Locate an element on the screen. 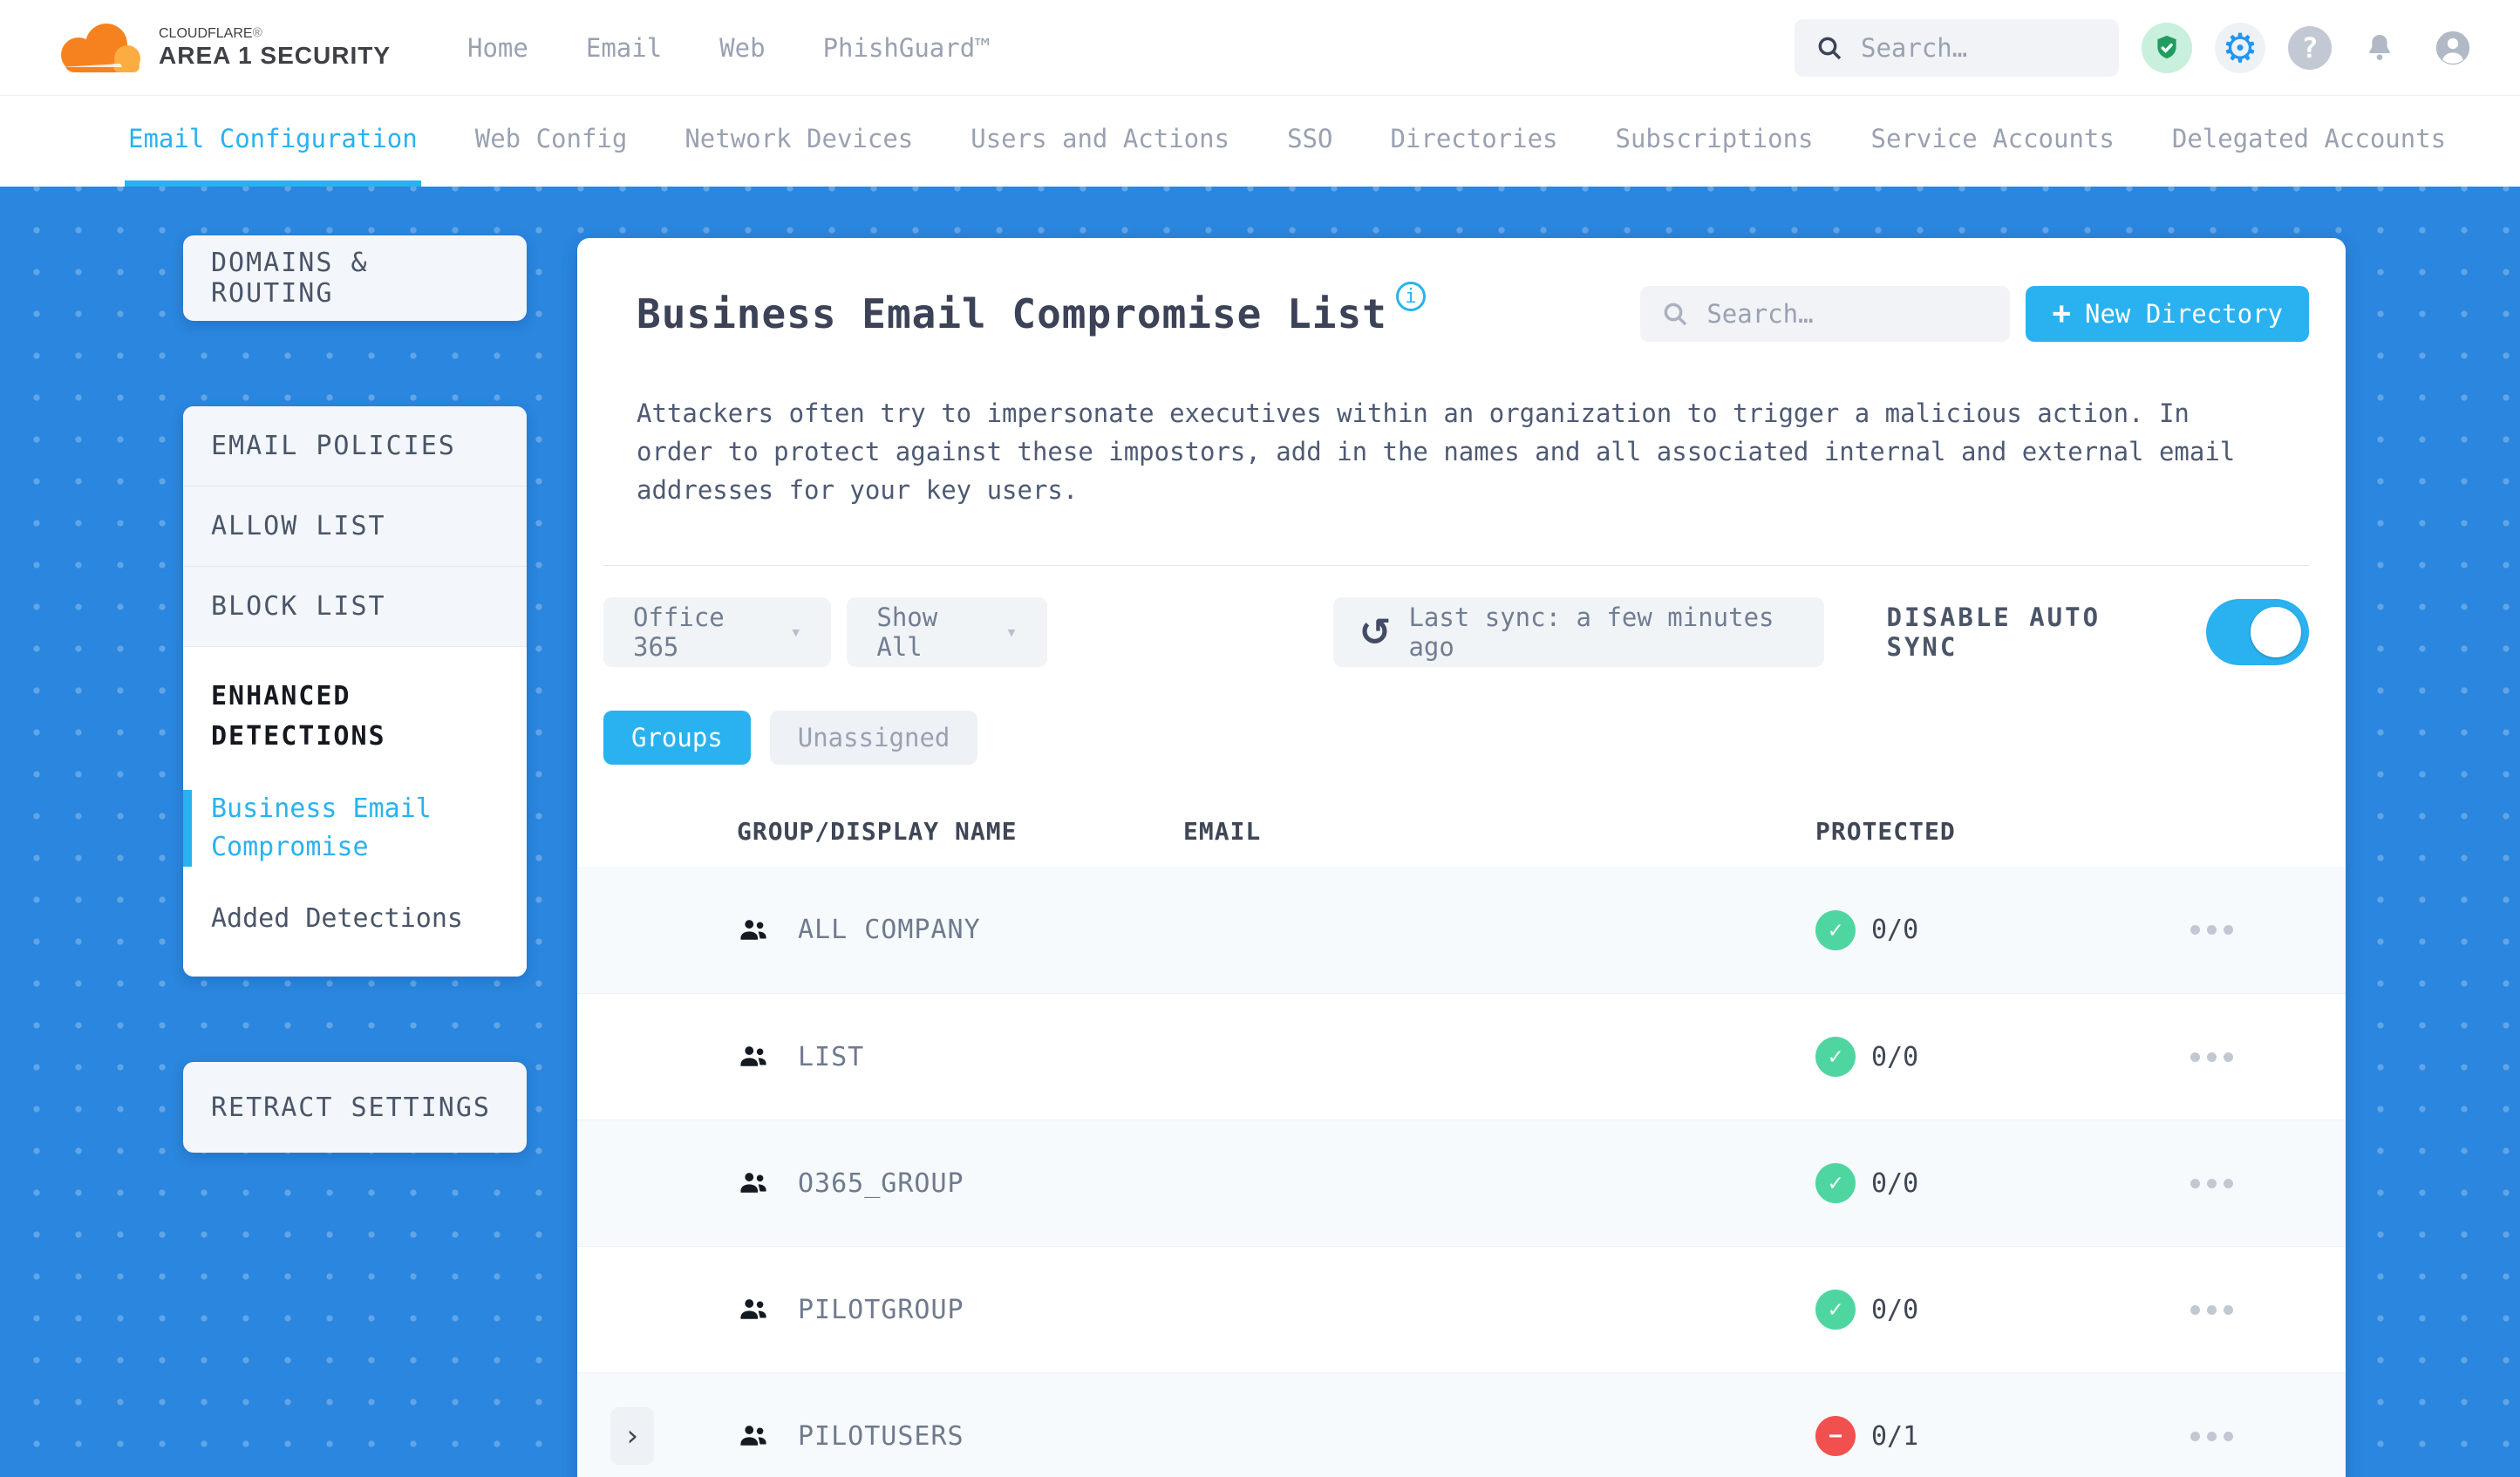 The width and height of the screenshot is (2520, 1477). sidebar-item-added-detections: Added Detections is located at coordinates (355, 919).